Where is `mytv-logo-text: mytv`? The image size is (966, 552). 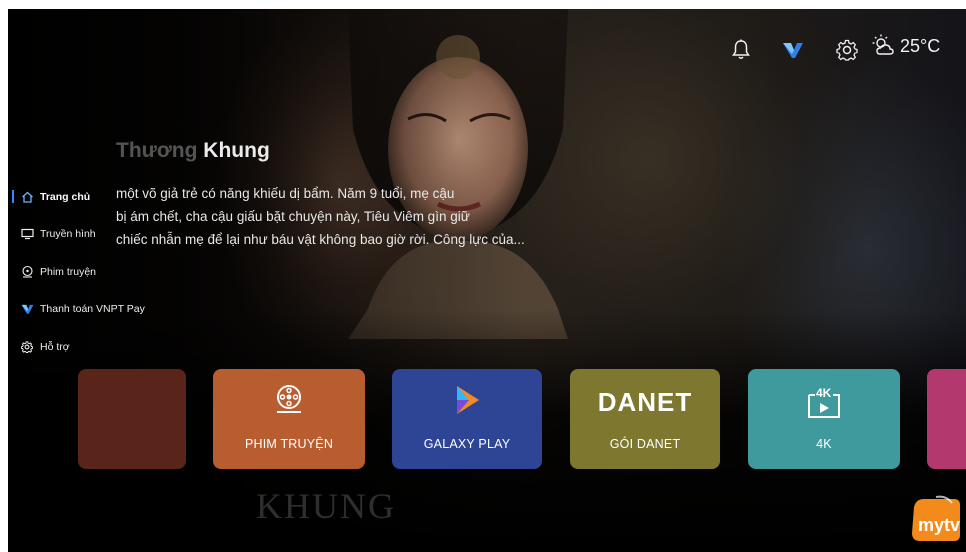
mytv-logo-text: mytv is located at coordinates (939, 525).